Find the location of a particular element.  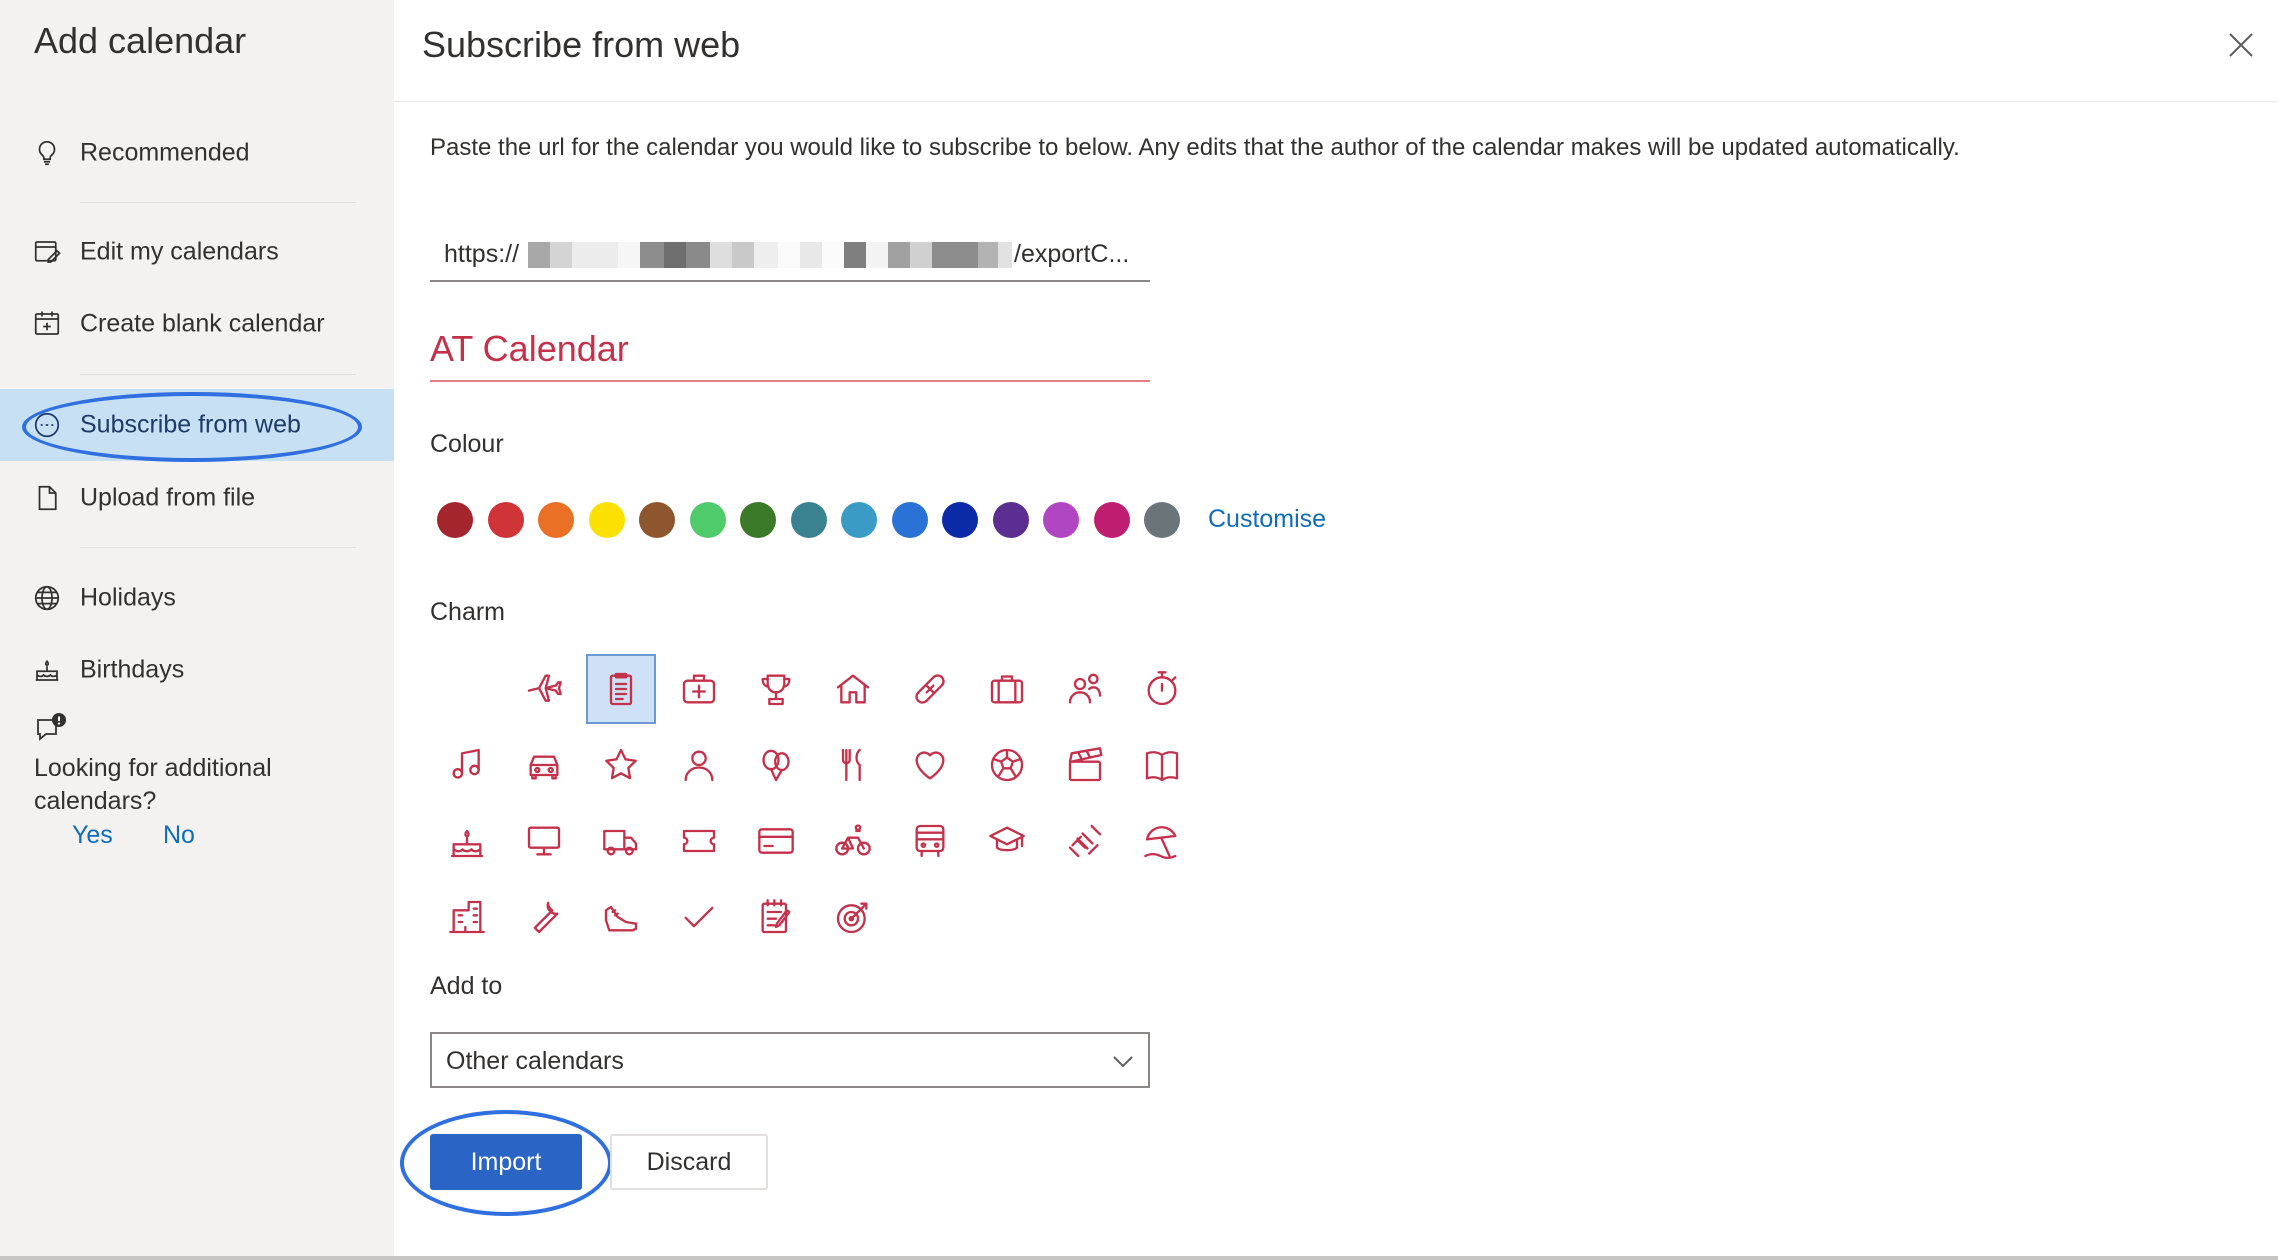

charm-star is located at coordinates (621, 765).